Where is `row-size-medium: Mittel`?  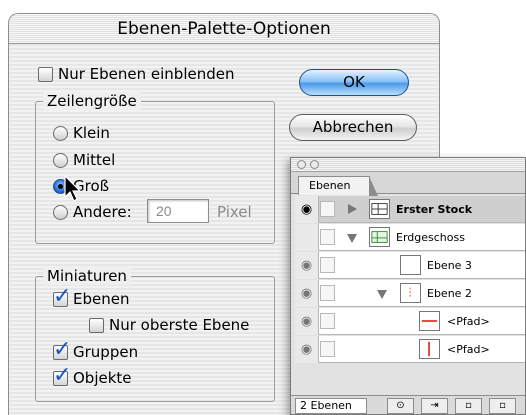 row-size-medium: Mittel is located at coordinates (84, 160).